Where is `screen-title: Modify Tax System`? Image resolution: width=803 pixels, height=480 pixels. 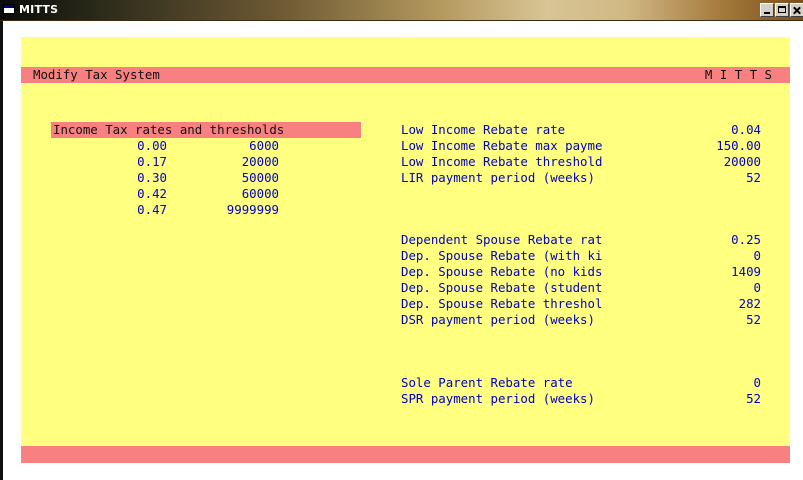 screen-title: Modify Tax System is located at coordinates (96, 74).